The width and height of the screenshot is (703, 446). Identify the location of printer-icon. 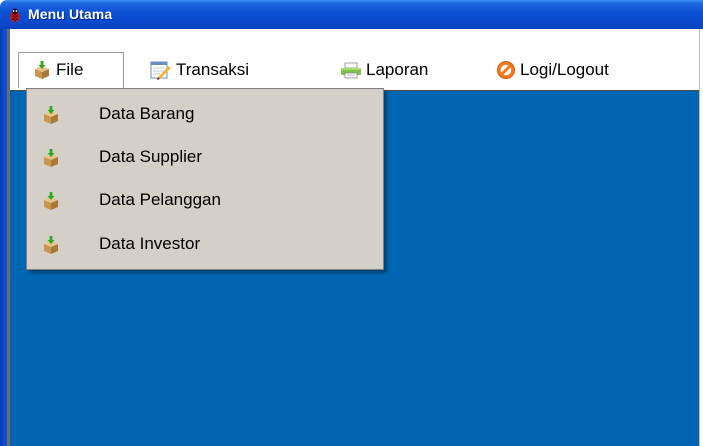
(351, 70).